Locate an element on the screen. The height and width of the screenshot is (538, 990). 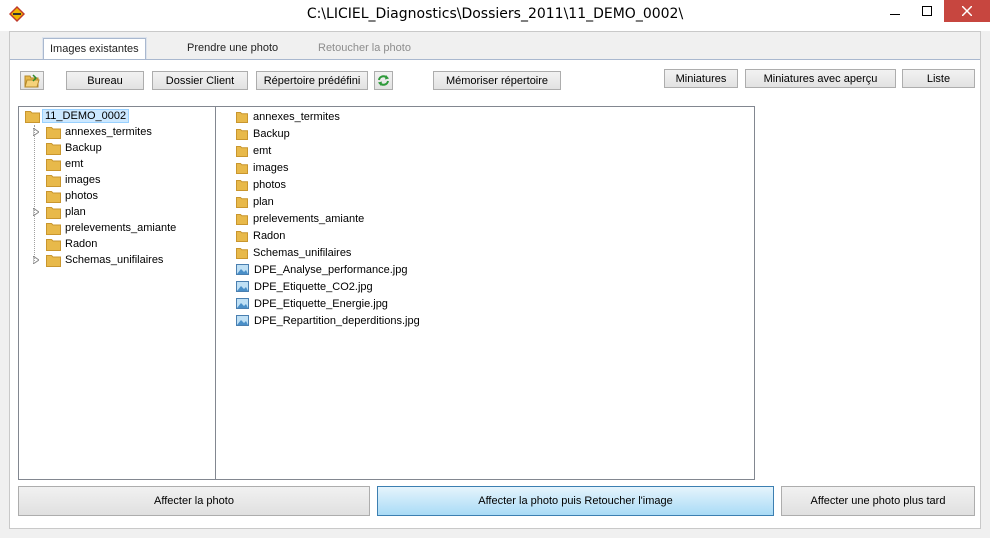
minimize-button is located at coordinates (895, 11).